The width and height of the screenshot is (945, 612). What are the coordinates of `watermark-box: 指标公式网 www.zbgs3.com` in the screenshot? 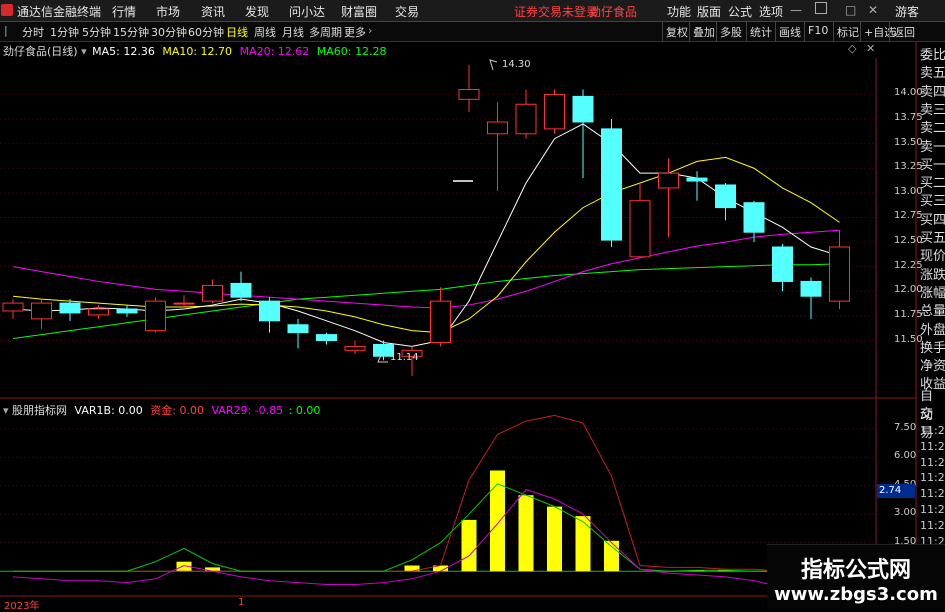 It's located at (856, 577).